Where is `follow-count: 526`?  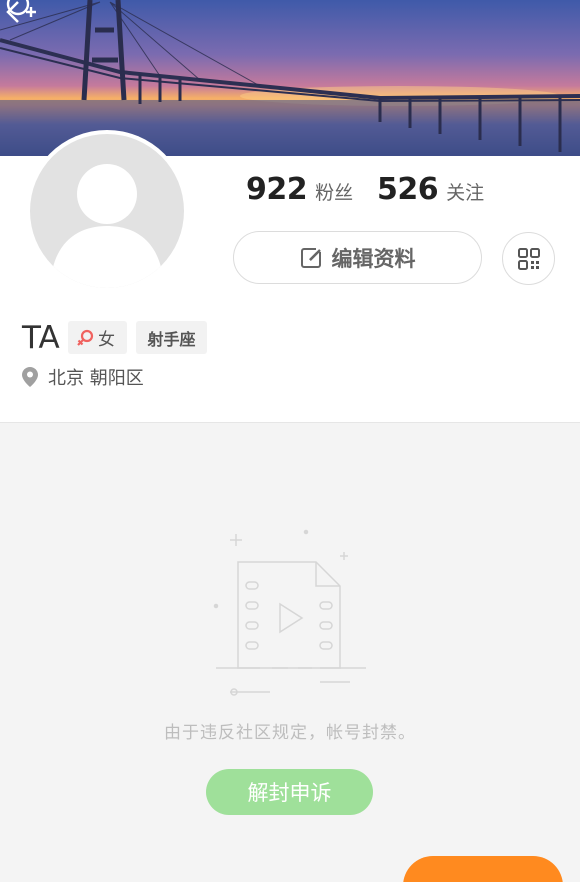
follow-count: 526 is located at coordinates (408, 189).